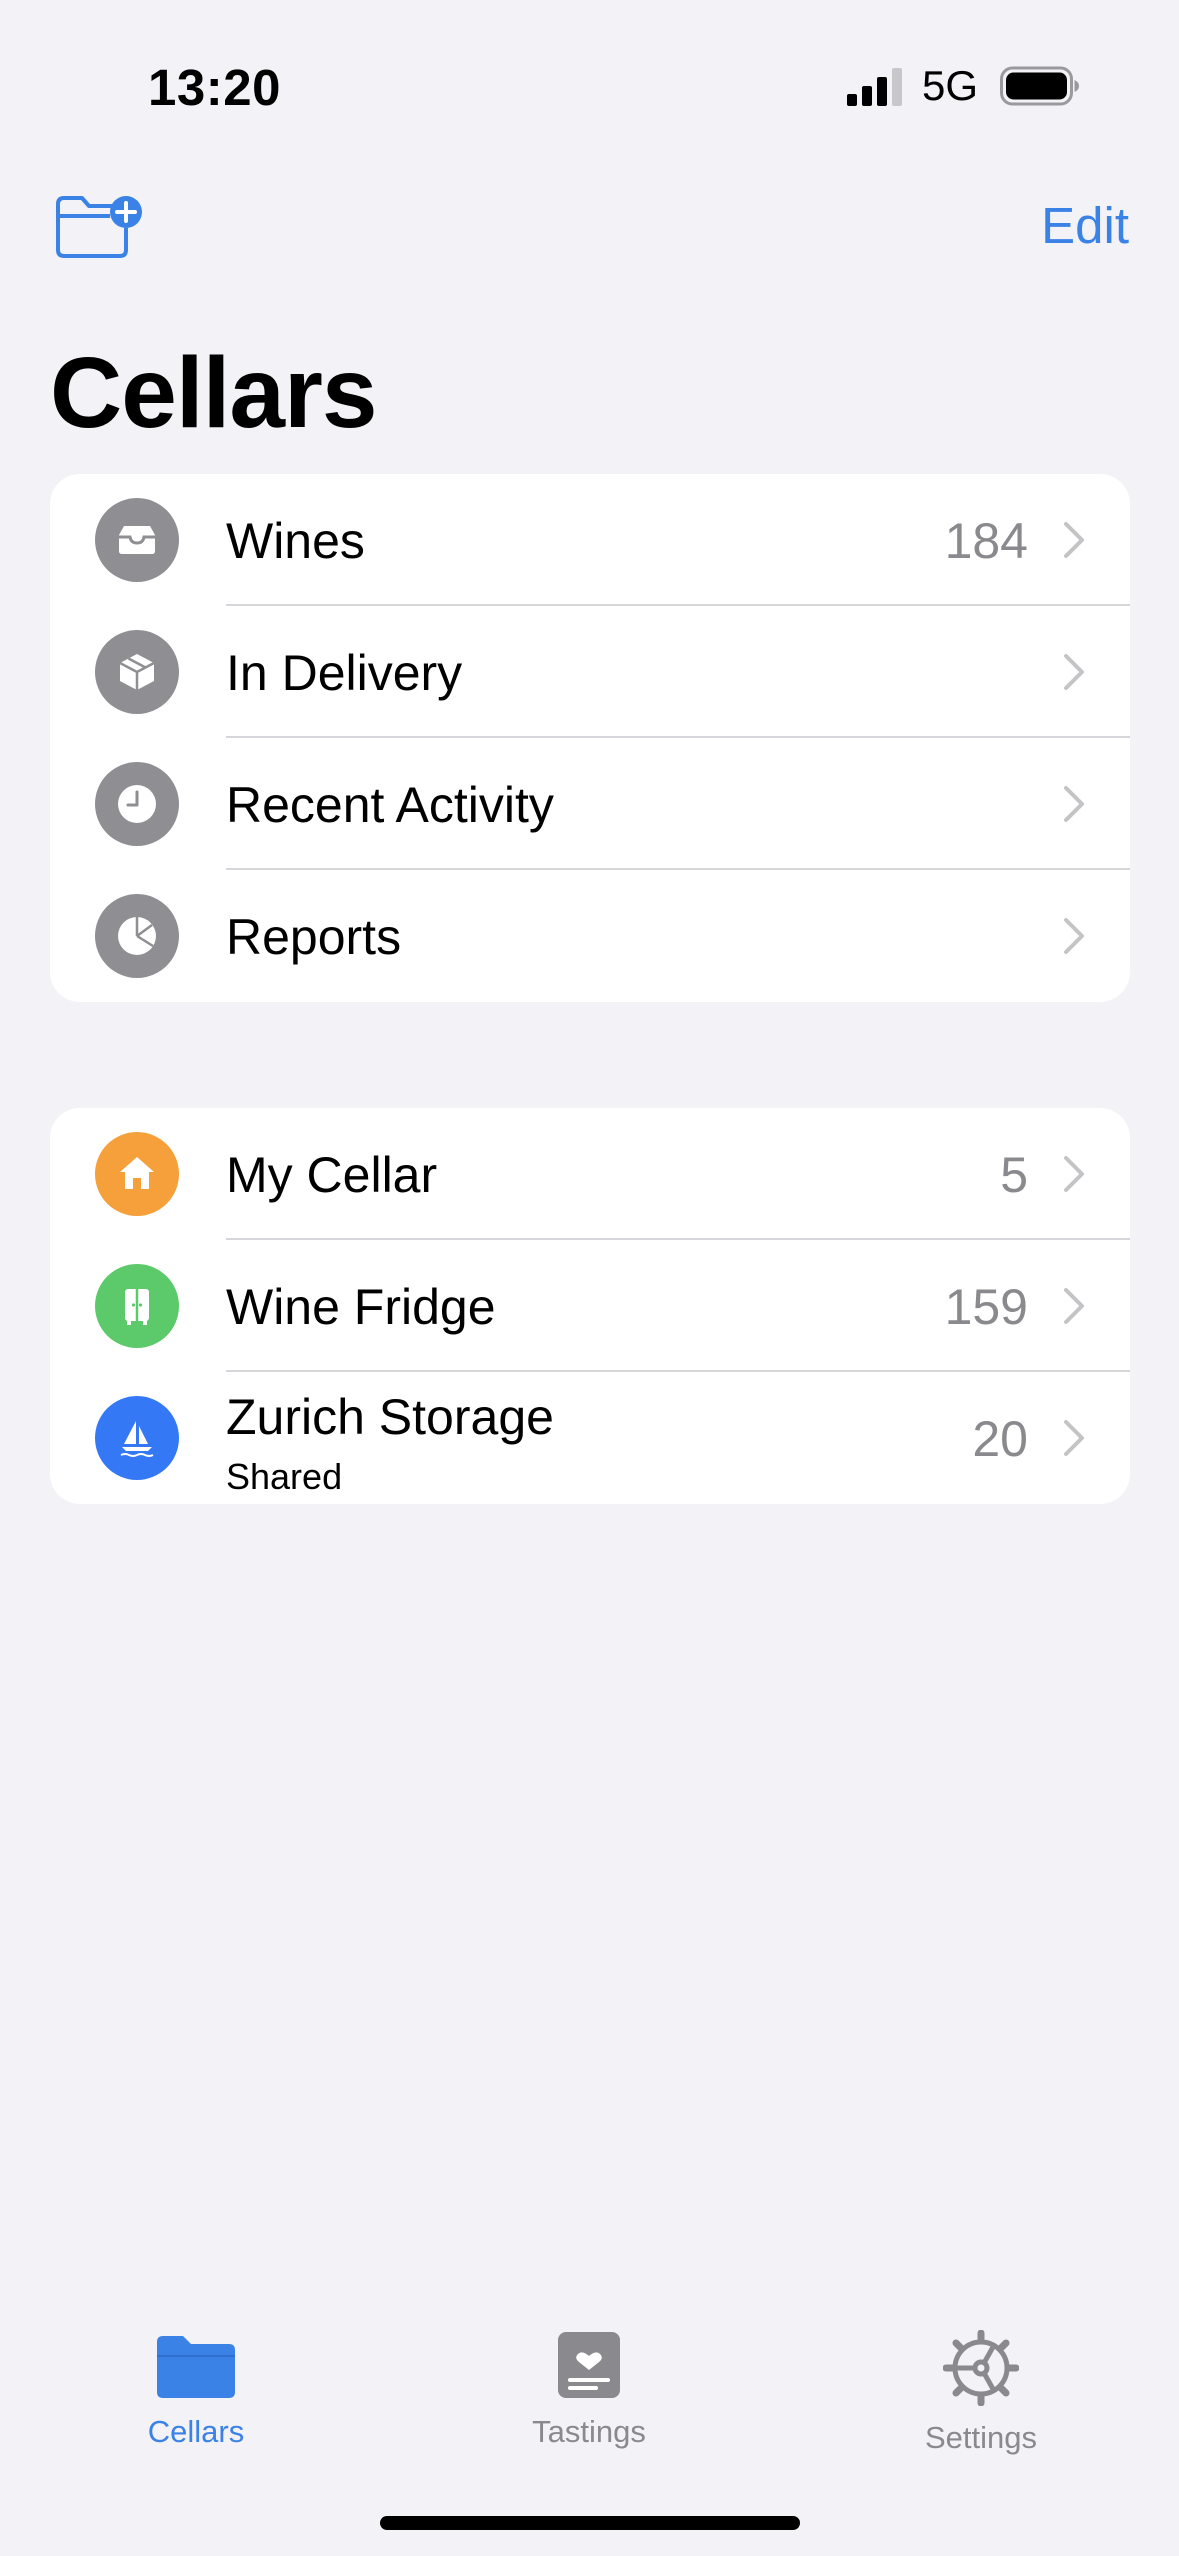 The width and height of the screenshot is (1179, 2556). I want to click on folder-icon, so click(196, 2367).